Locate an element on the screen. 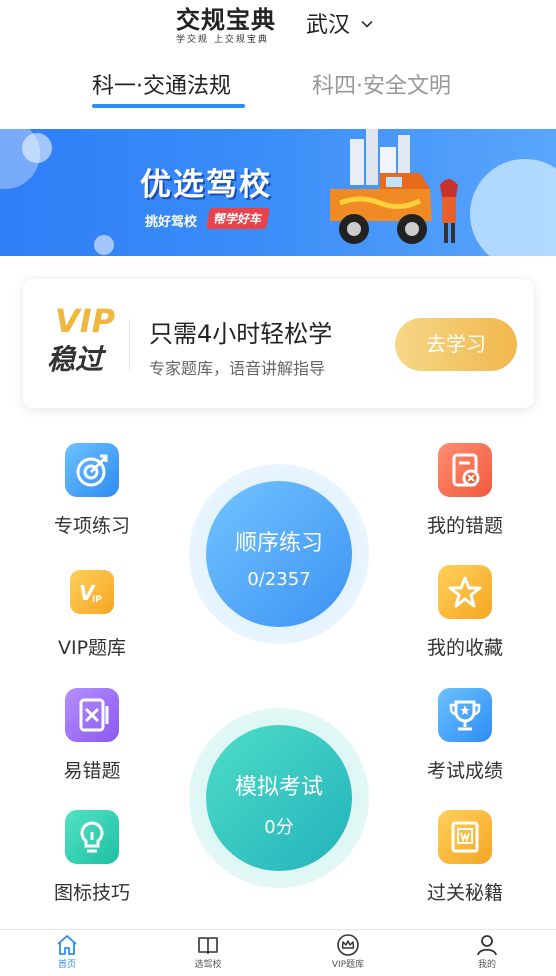 The height and width of the screenshot is (976, 556). mock-exam-circle: 模拟考试 0分 is located at coordinates (279, 798).